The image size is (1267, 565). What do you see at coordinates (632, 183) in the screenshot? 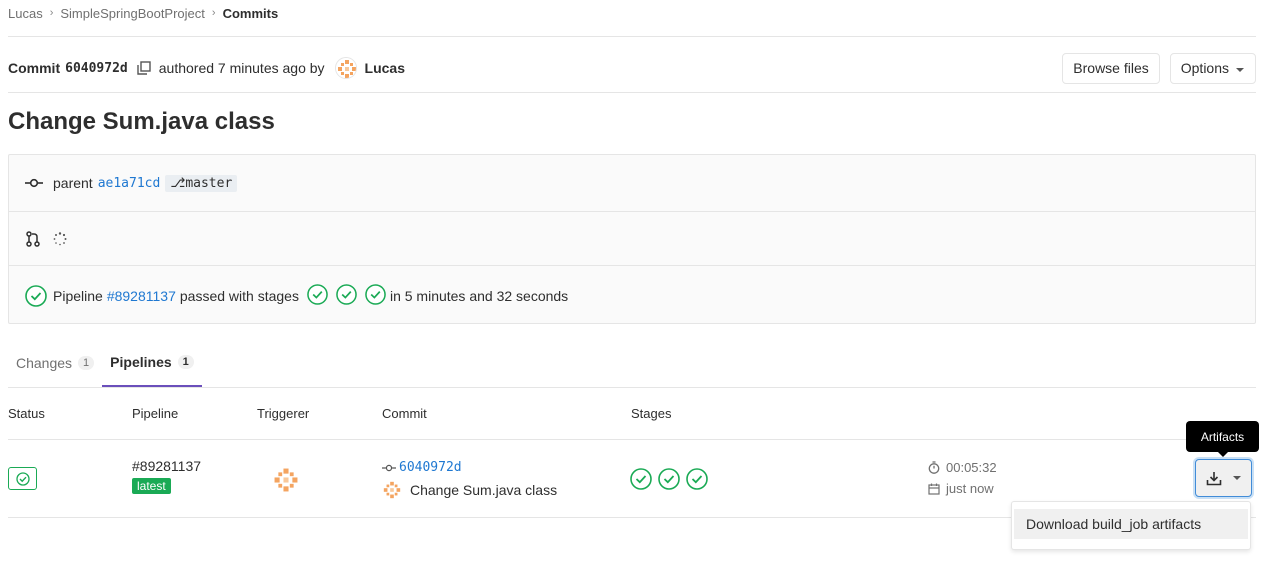
I see `parent-row: parent ae1a71cd ⎇master` at bounding box center [632, 183].